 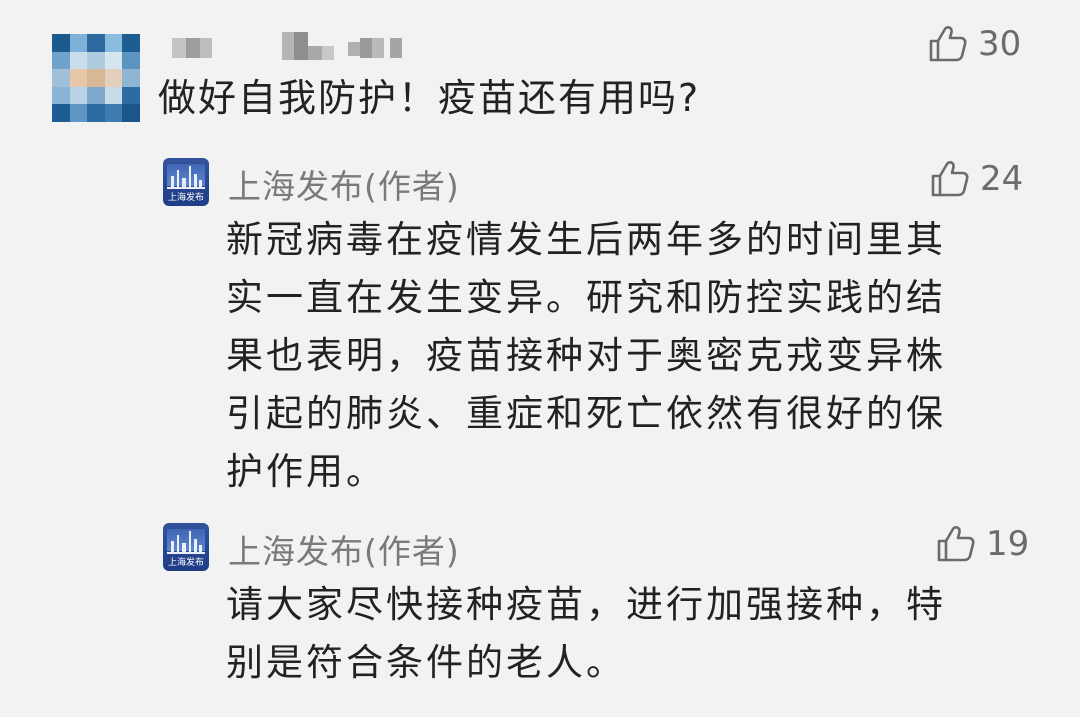 What do you see at coordinates (586, 633) in the screenshot?
I see `reply-text: 请大家尽快接种疫苗，进行加强接种，特 别是符合条件的老人。` at bounding box center [586, 633].